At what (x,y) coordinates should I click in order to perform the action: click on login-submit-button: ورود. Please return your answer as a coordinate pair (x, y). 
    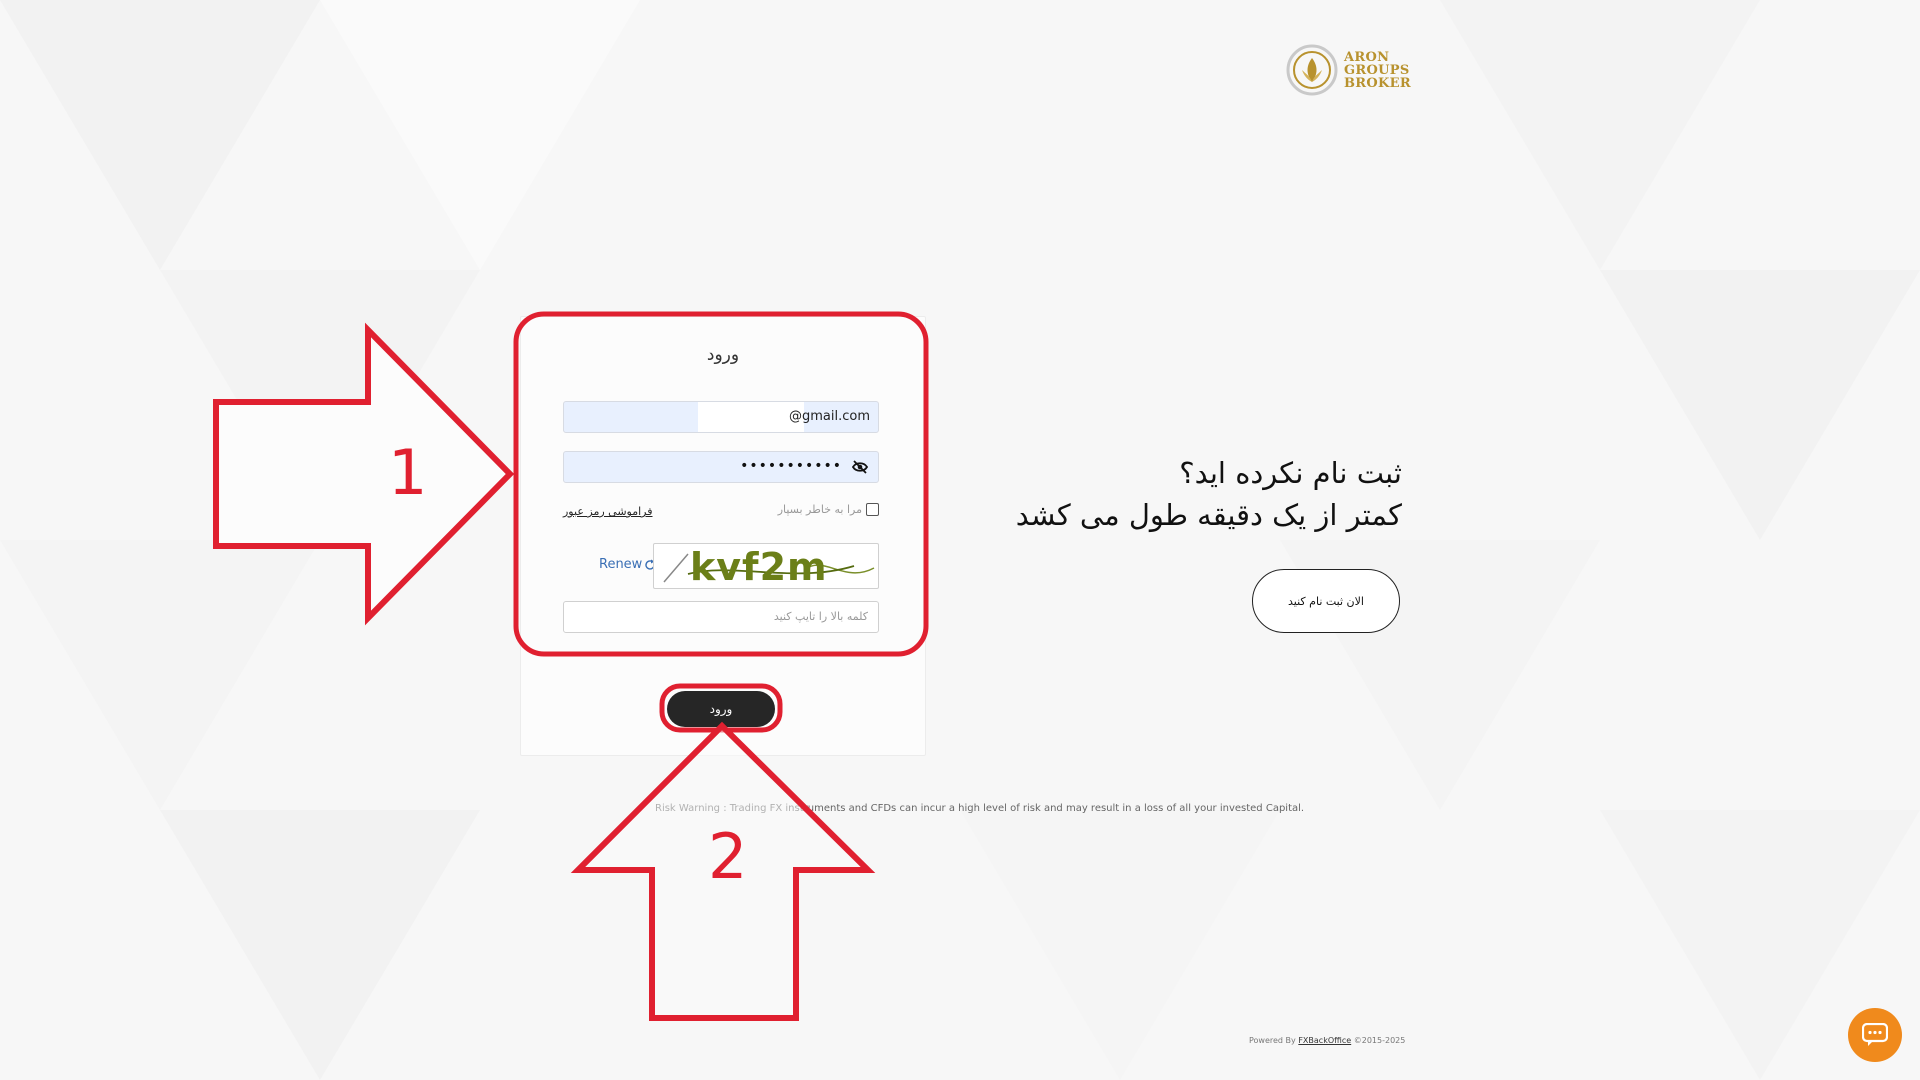
    Looking at the image, I should click on (721, 709).